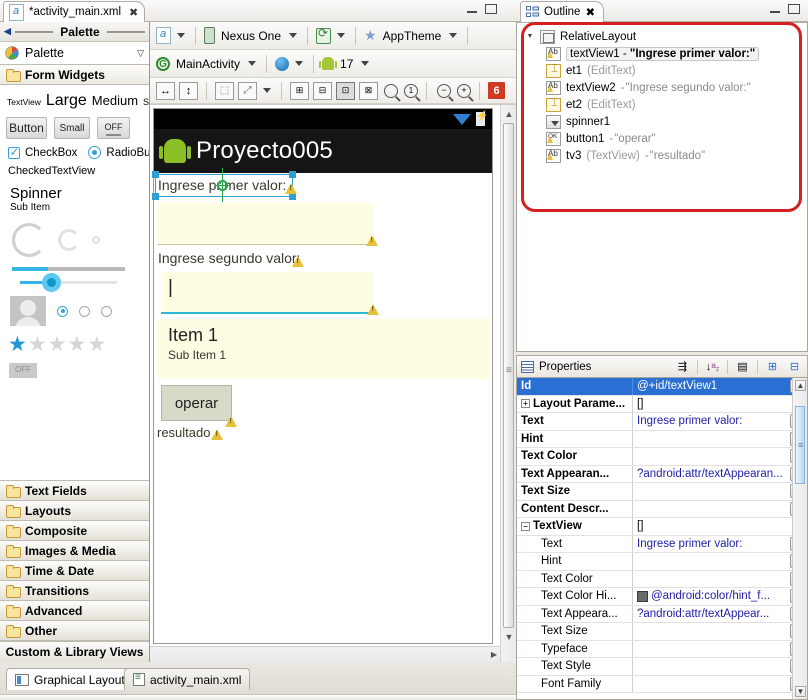 This screenshot has height=700, width=808. Describe the element at coordinates (75, 344) in the screenshot. I see `ratingbar-widget: ★ ★ ★ ★ ★` at that location.